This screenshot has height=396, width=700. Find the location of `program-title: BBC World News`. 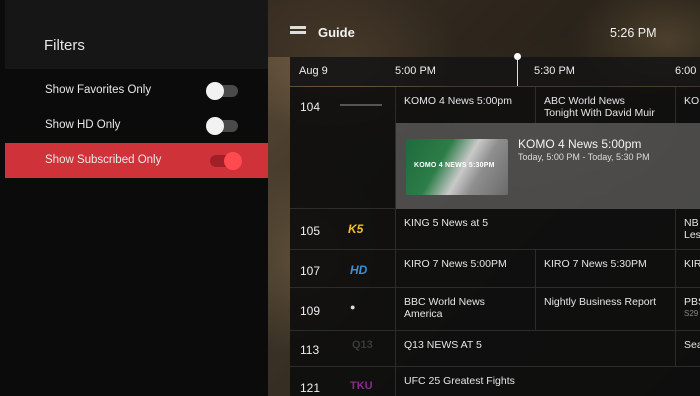

program-title: BBC World News is located at coordinates (444, 302).